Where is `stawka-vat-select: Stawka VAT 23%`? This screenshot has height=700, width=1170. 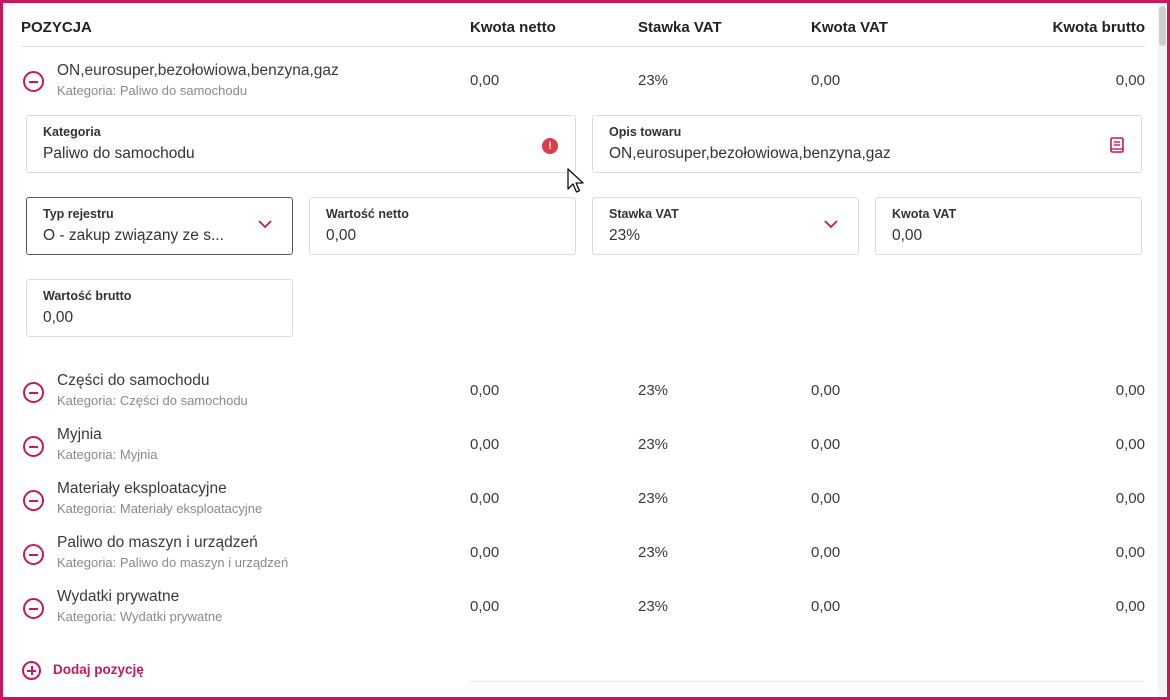
stawka-vat-select: Stawka VAT 23% is located at coordinates (725, 226).